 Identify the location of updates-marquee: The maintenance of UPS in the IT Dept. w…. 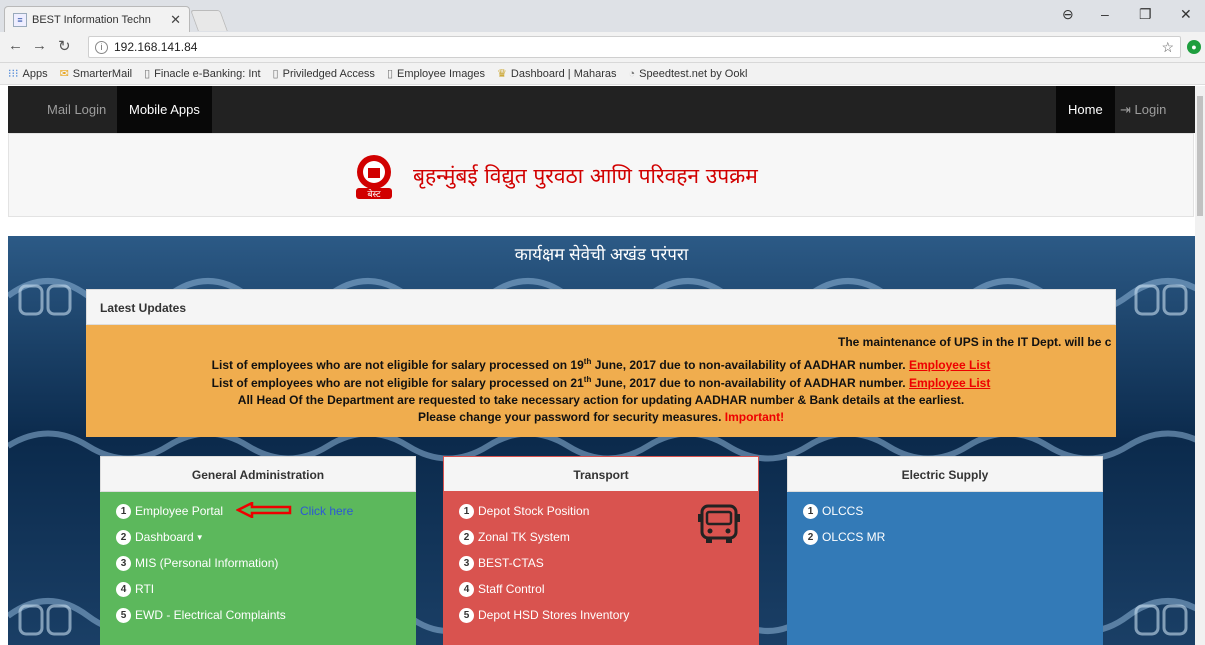
(975, 342).